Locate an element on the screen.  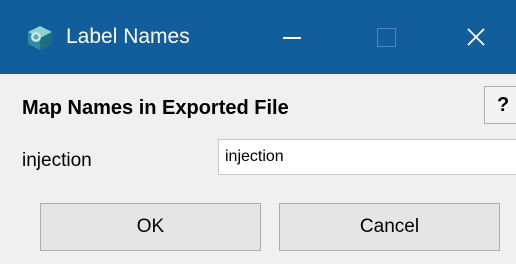
app-icon is located at coordinates (40, 38).